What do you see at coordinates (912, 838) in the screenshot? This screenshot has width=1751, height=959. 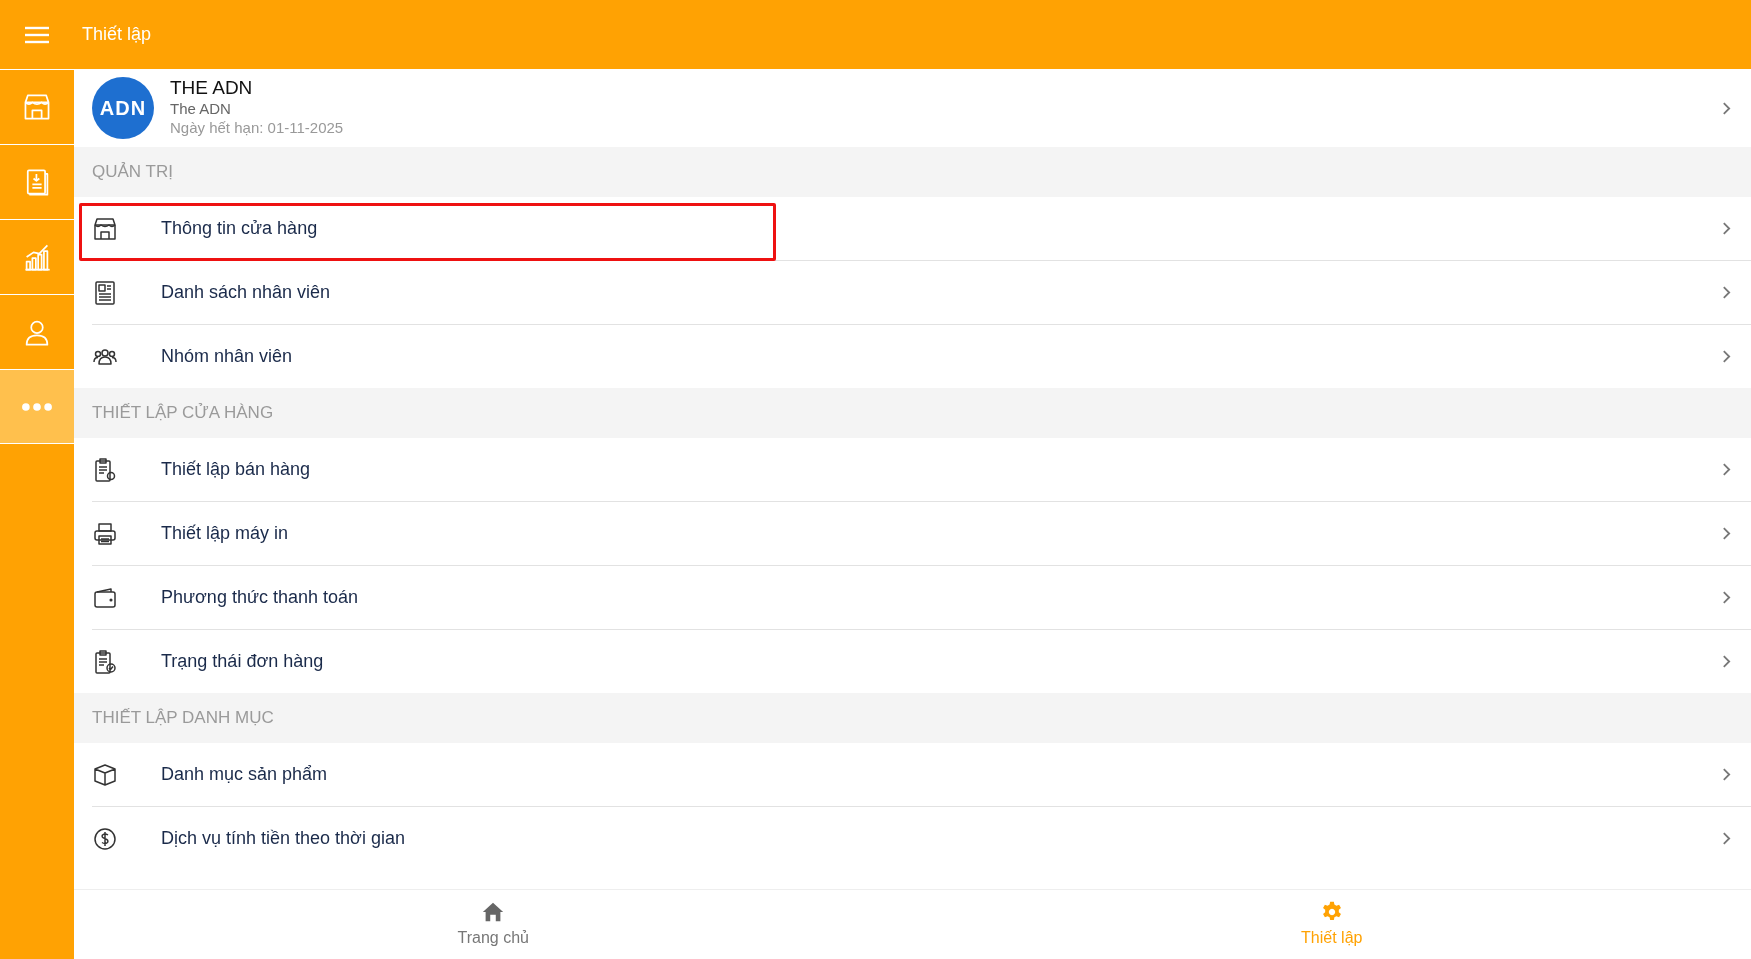 I see `settings-row: Dịch vụ tính tiền theo thời gian` at bounding box center [912, 838].